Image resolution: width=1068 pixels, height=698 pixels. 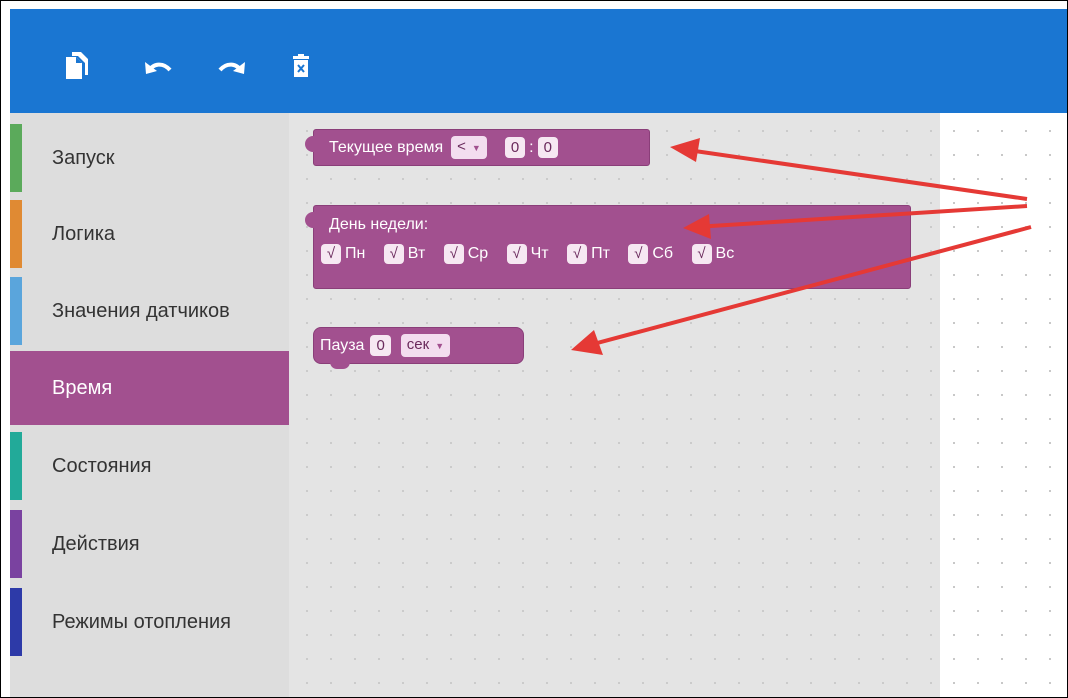 I want to click on copy-button, so click(x=77, y=66).